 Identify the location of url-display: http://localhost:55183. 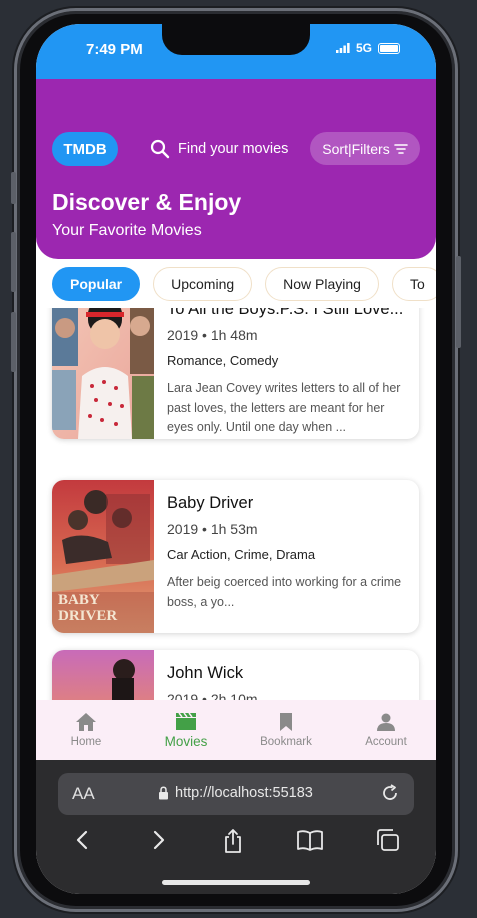
(235, 793).